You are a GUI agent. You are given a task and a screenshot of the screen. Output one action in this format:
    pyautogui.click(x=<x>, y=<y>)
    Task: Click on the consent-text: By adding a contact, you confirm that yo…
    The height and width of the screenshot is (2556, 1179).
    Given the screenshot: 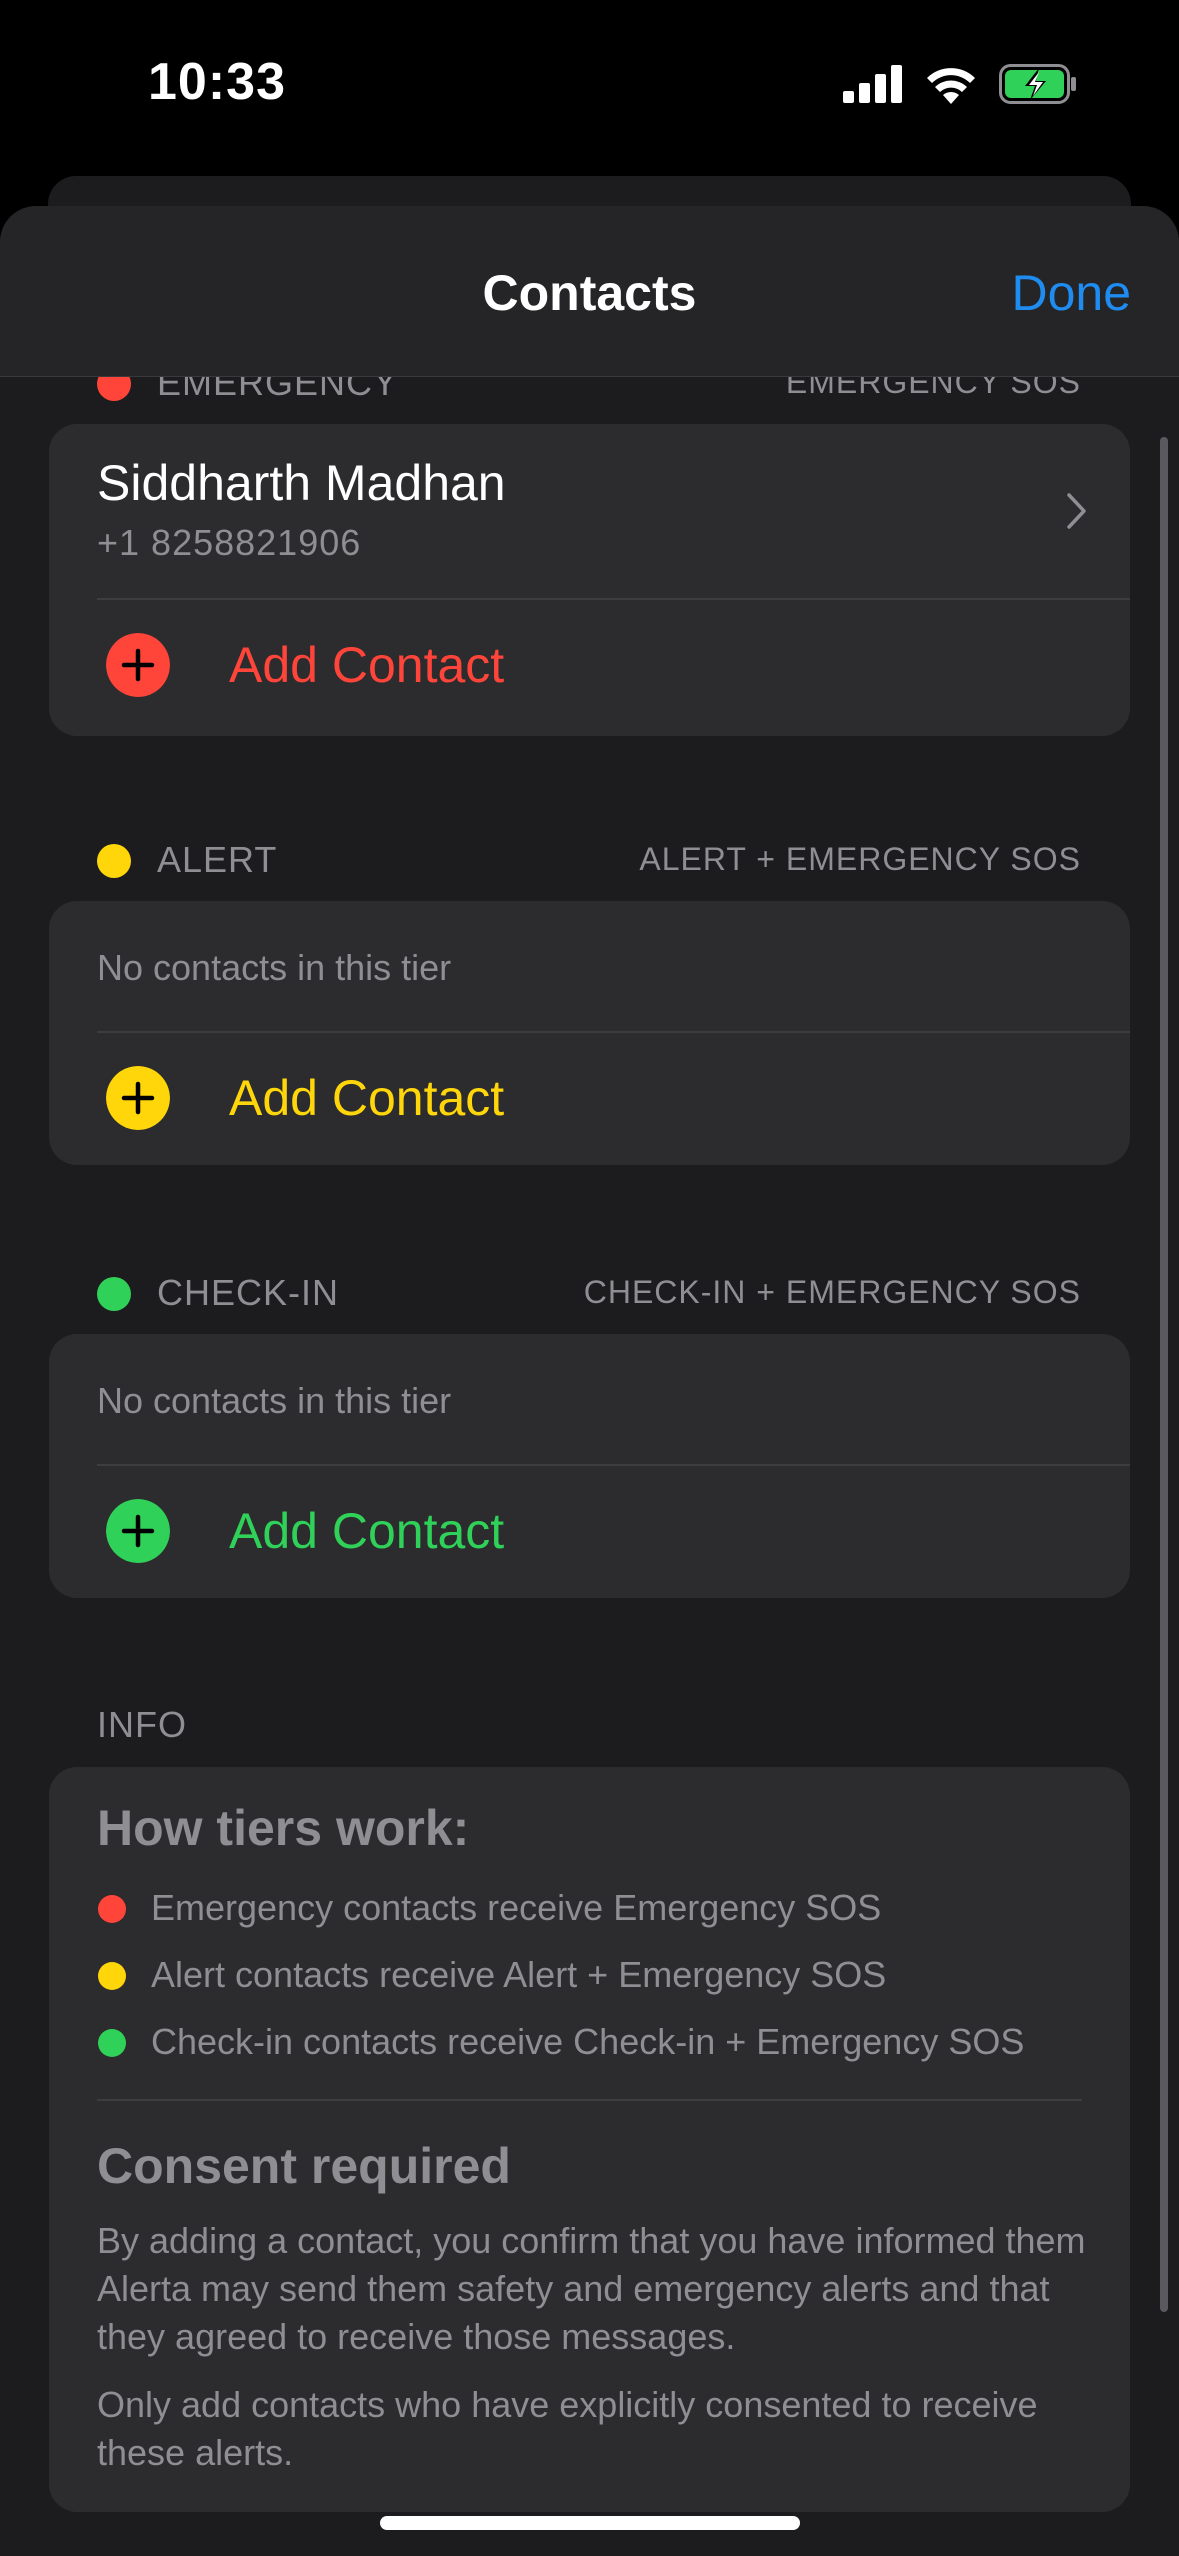 What is the action you would take?
    pyautogui.click(x=591, y=2288)
    